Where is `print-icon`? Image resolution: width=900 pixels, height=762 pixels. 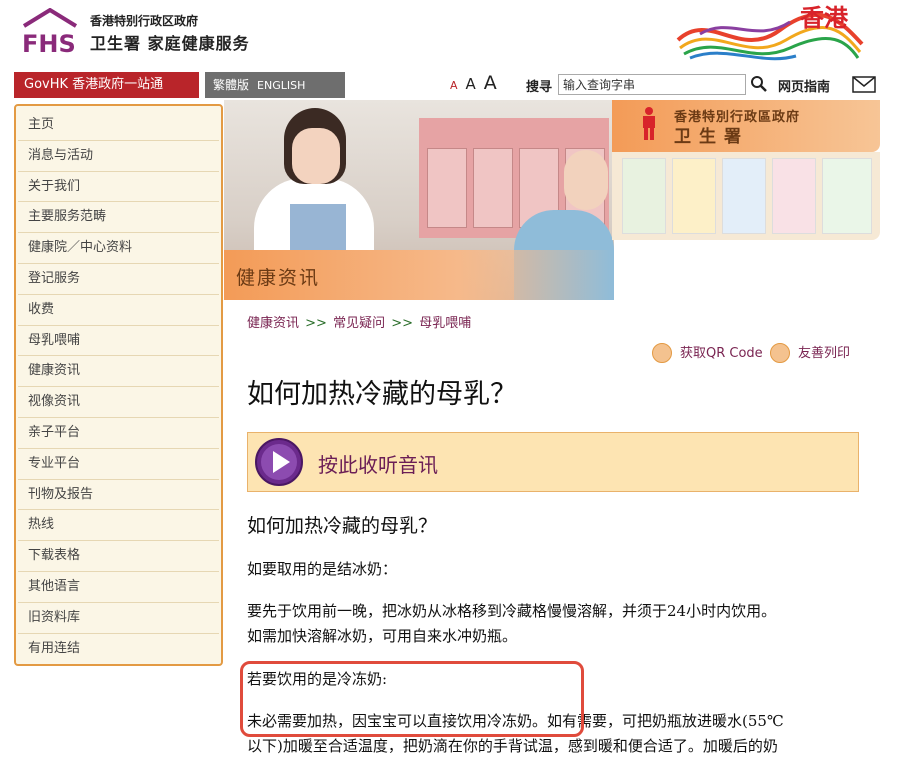 print-icon is located at coordinates (780, 353).